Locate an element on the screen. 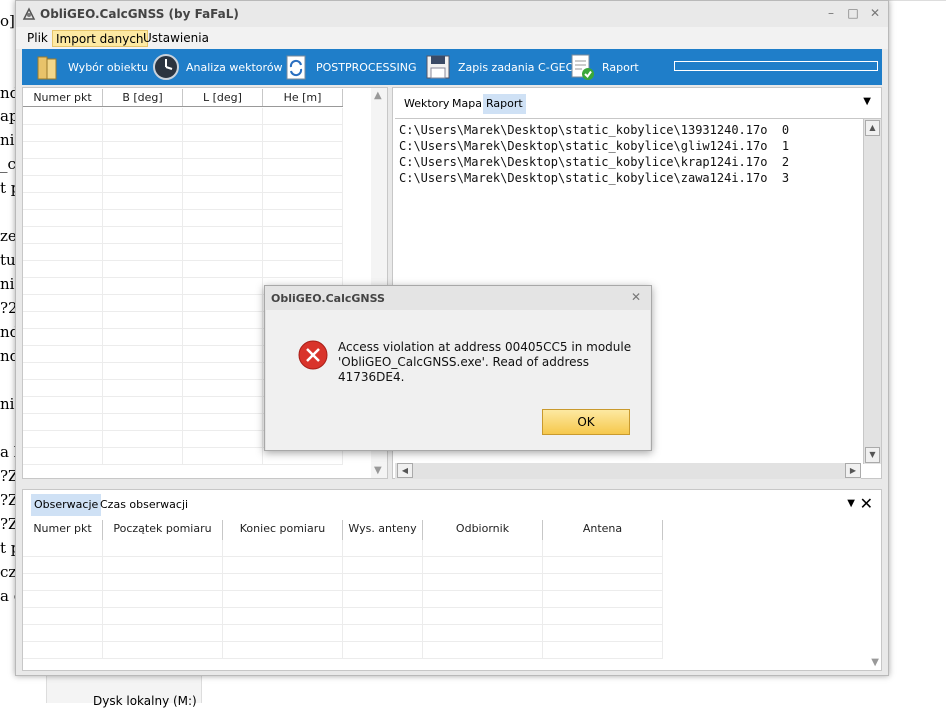 This screenshot has height=708, width=946. memo-horizontal-scrollbar: ◀ ▶ is located at coordinates (628, 471).